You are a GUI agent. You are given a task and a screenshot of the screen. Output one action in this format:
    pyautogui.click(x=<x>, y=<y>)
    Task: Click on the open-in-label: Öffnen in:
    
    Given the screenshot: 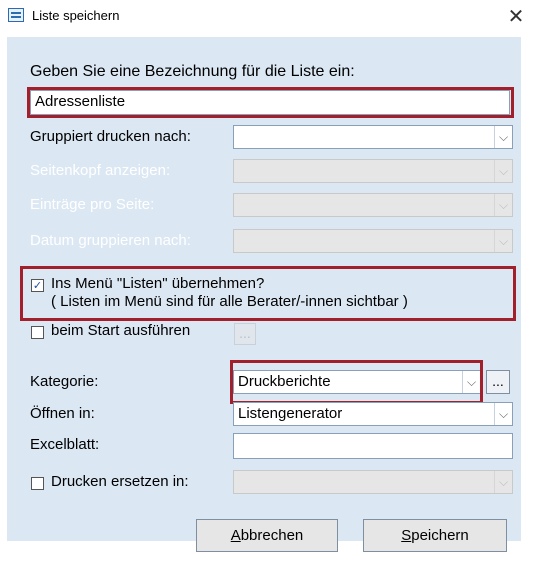 What is the action you would take?
    pyautogui.click(x=62, y=413)
    